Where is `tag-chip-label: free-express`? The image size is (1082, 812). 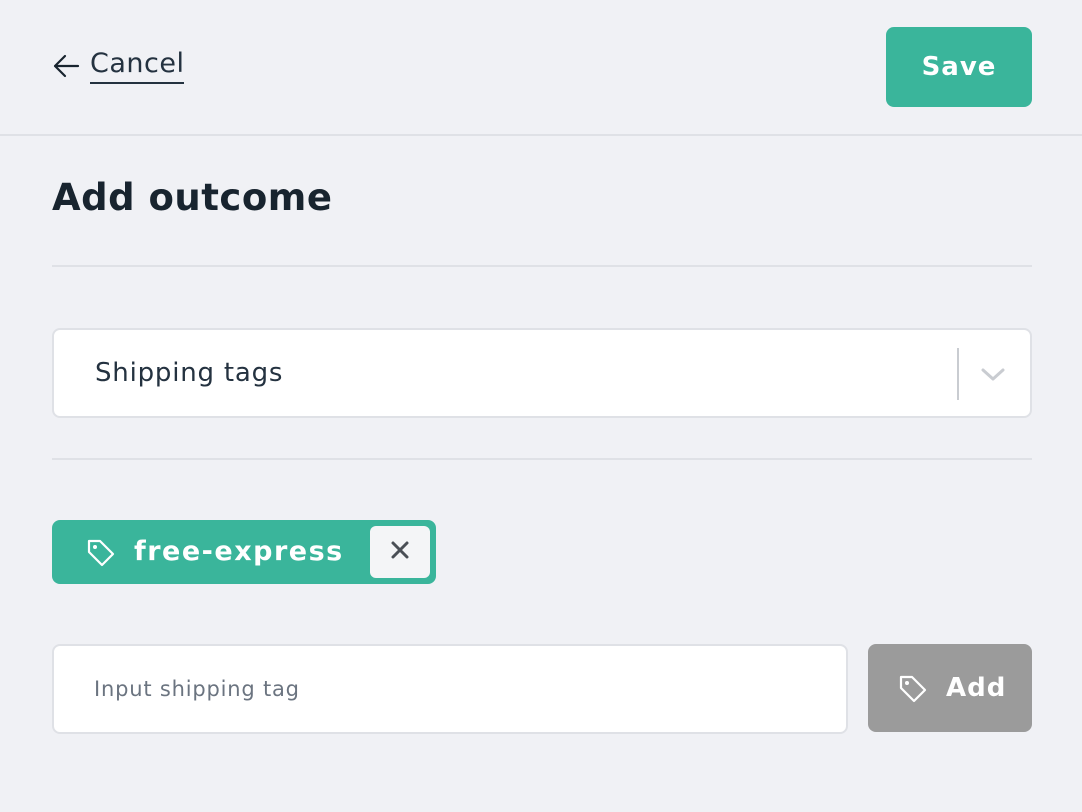
tag-chip-label: free-express is located at coordinates (239, 551).